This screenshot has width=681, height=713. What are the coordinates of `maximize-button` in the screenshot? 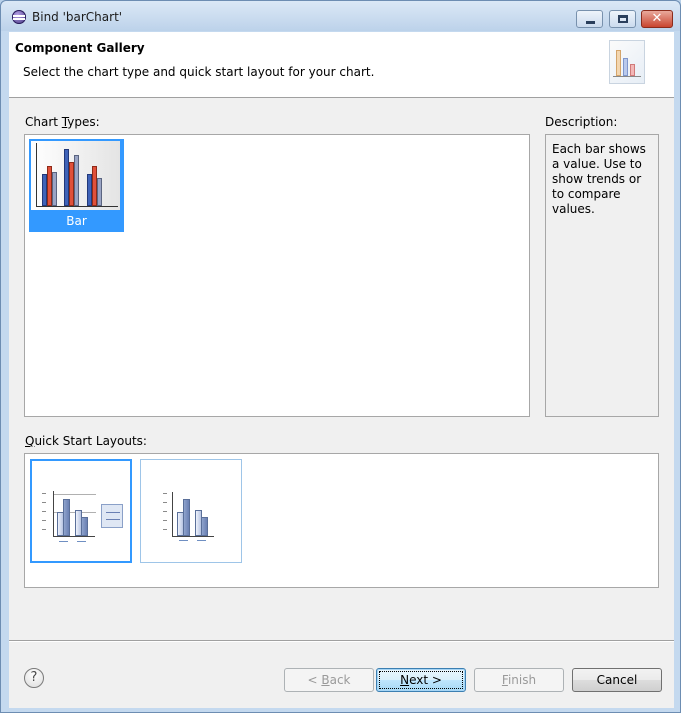 It's located at (622, 19).